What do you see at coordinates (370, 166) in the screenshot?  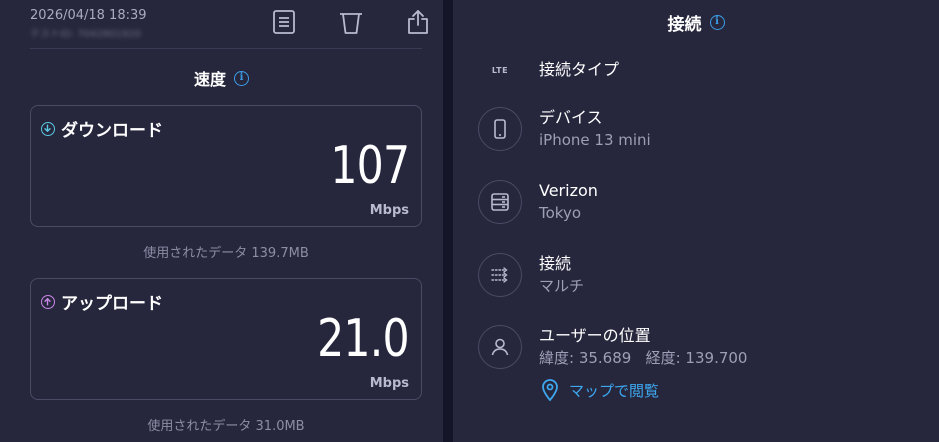 I see `download-speed-value: 107` at bounding box center [370, 166].